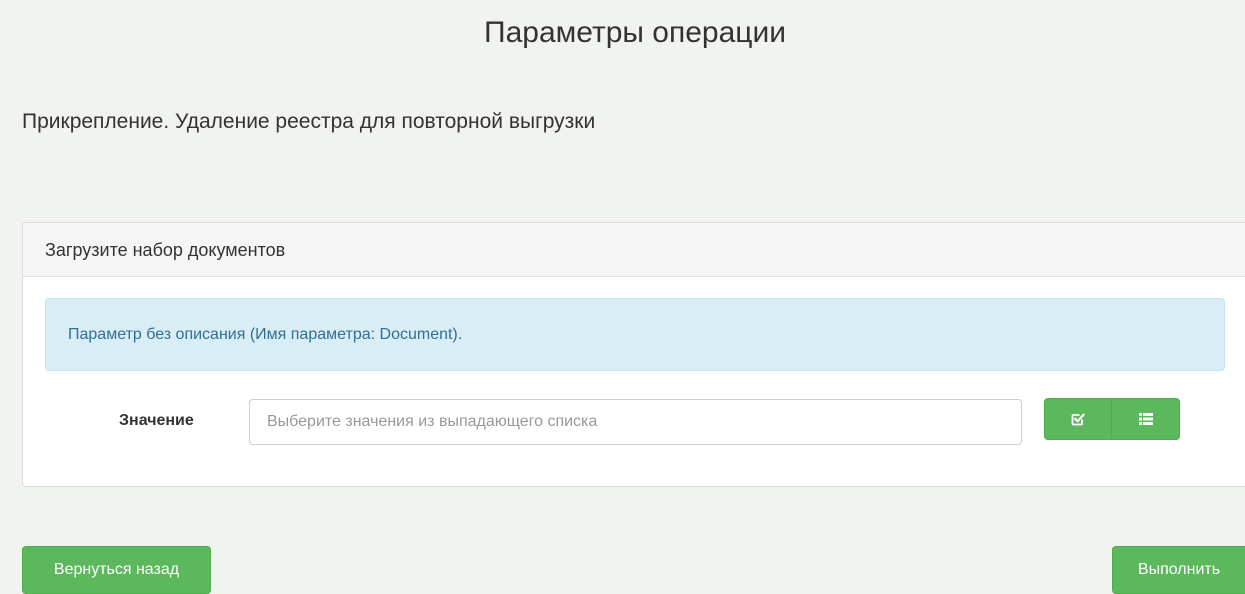  I want to click on select-values-button, so click(1078, 419).